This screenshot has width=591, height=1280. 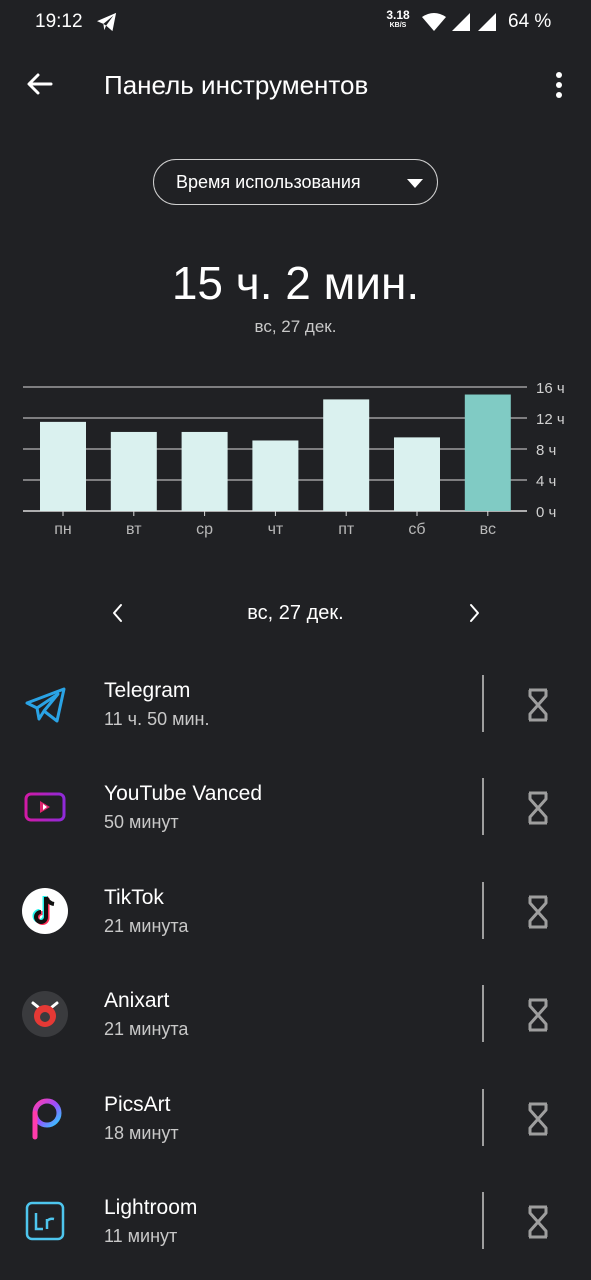 I want to click on chart-y-tick-label: 16 ч, so click(x=550, y=388).